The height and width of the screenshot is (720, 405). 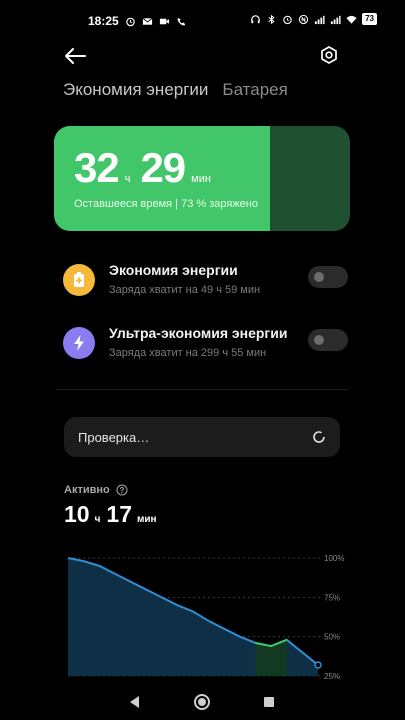 I want to click on status-bar: 18:25 73, so click(x=202, y=20).